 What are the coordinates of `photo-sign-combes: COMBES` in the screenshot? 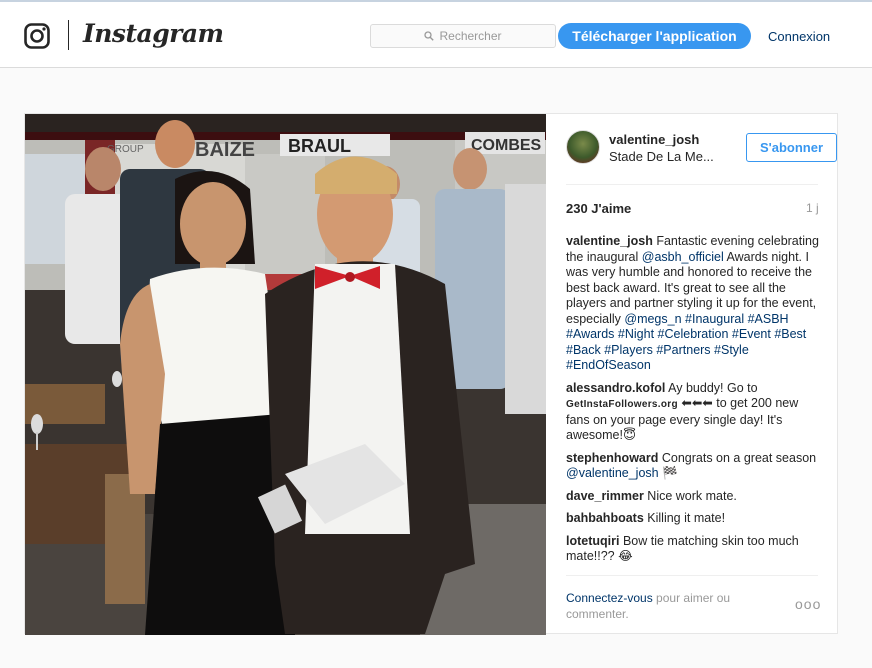 It's located at (506, 145).